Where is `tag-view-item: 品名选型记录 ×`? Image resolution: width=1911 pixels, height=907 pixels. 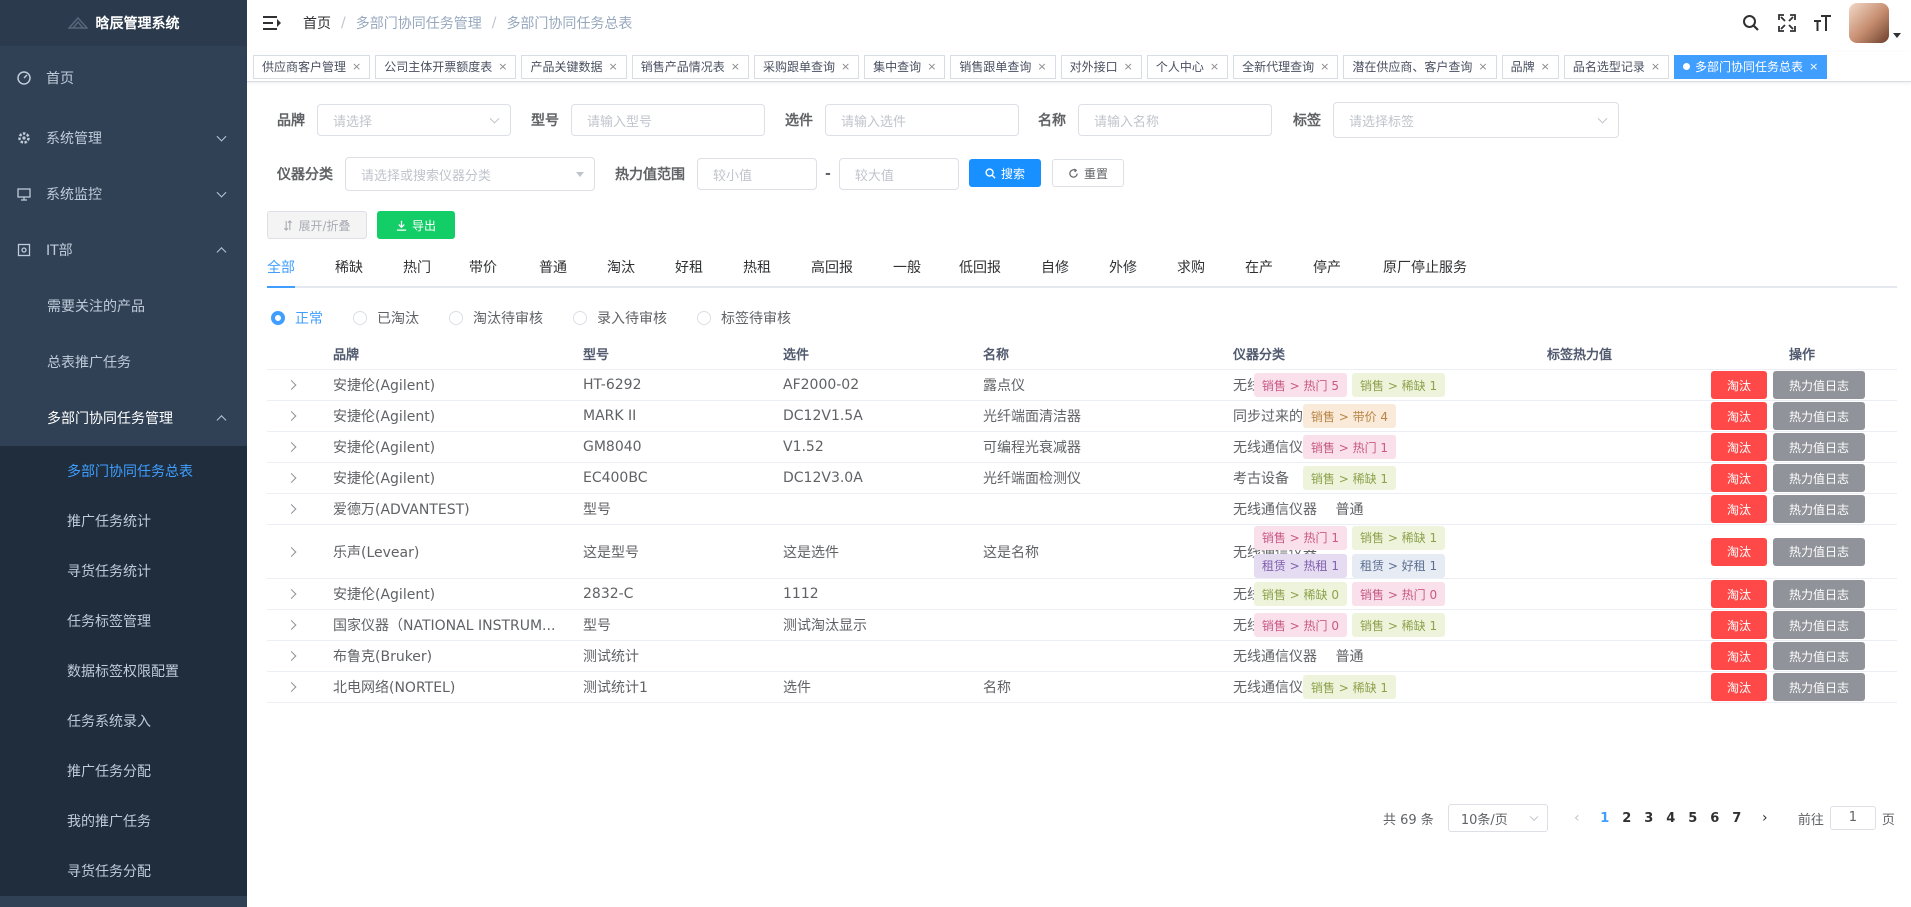
tag-view-item: 品名选型记录 × is located at coordinates (1616, 66).